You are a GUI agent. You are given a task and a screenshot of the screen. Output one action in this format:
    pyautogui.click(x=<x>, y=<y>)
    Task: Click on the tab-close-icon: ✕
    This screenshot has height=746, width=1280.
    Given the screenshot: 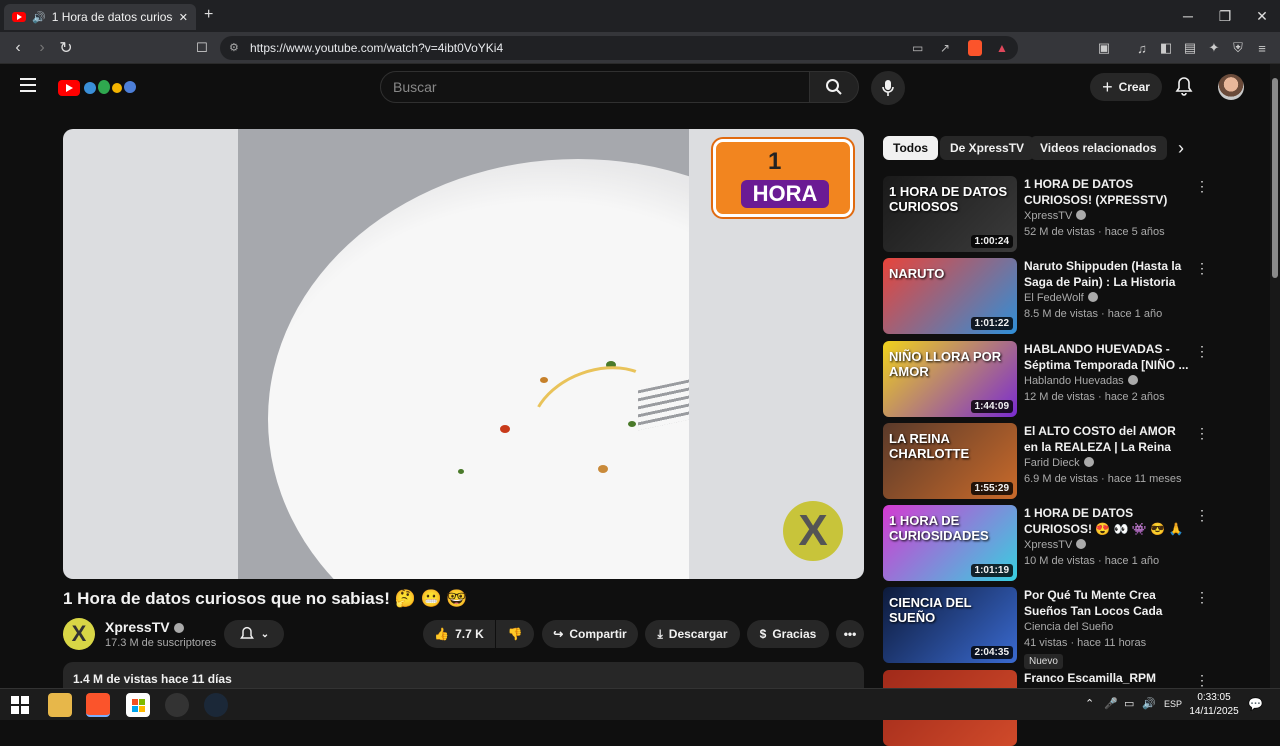 What is the action you would take?
    pyautogui.click(x=183, y=17)
    